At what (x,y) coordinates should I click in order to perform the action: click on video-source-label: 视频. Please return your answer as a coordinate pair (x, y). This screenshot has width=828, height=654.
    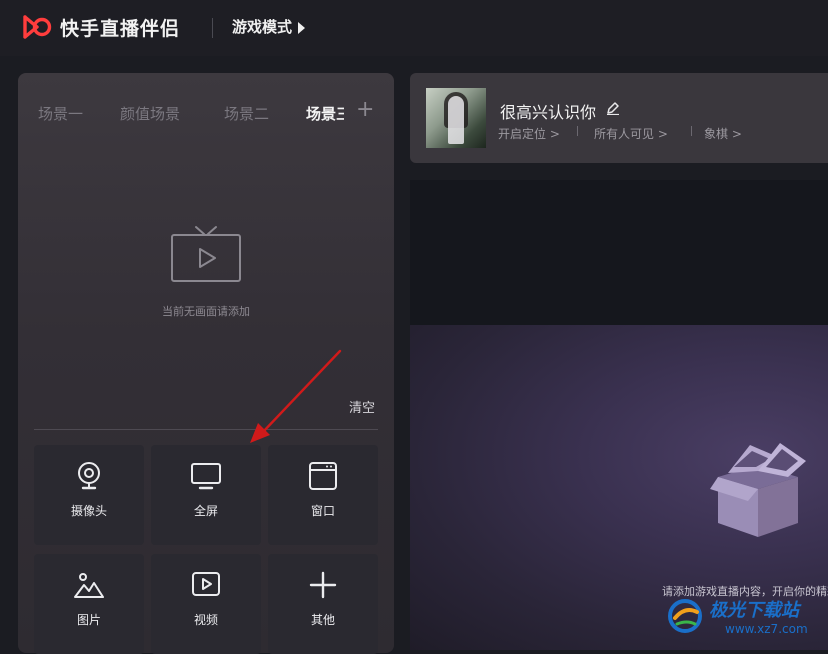
    Looking at the image, I should click on (205, 620).